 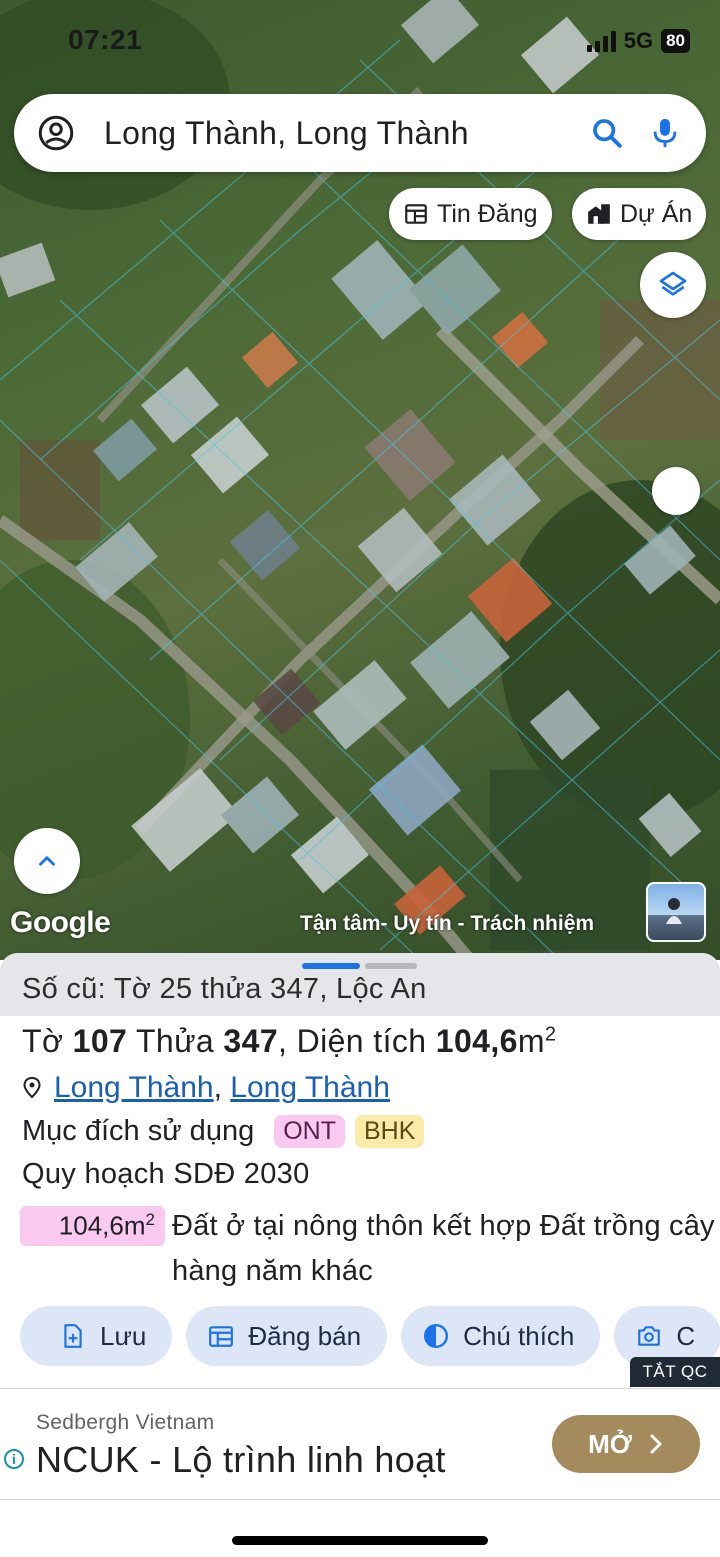 I want to click on land-use-tag-ont: ONT, so click(x=309, y=1131).